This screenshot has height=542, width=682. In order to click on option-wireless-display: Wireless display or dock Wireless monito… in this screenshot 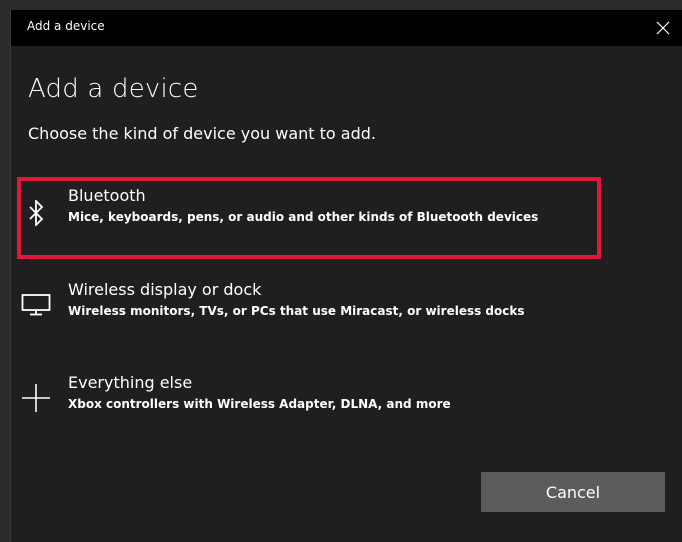, I will do `click(311, 318)`.